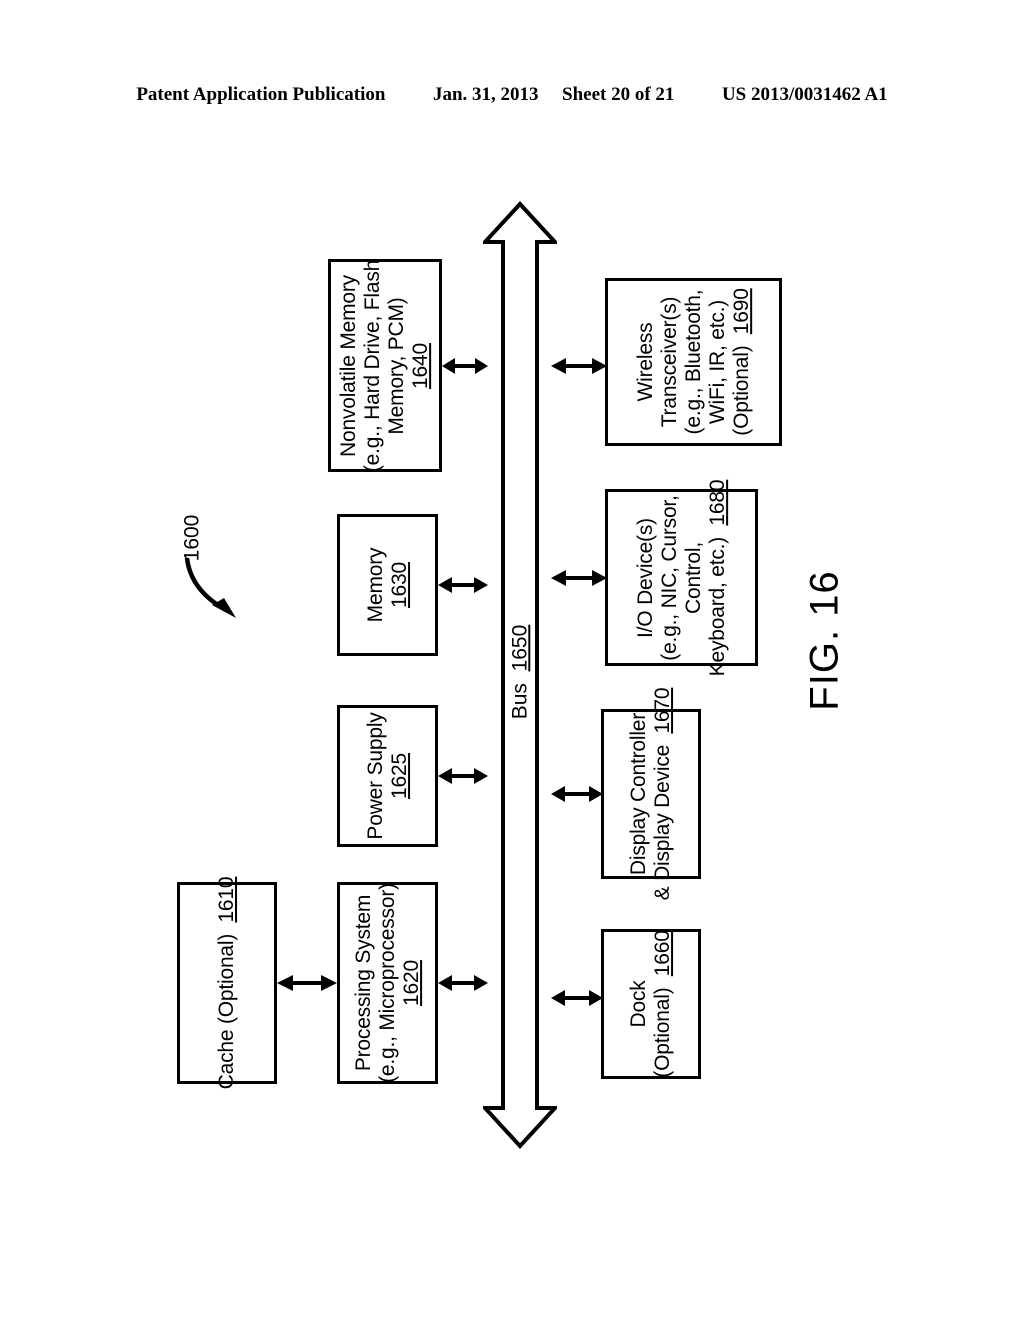 This screenshot has height=1320, width=1024. What do you see at coordinates (519, 648) in the screenshot?
I see `bus-ref: 1650` at bounding box center [519, 648].